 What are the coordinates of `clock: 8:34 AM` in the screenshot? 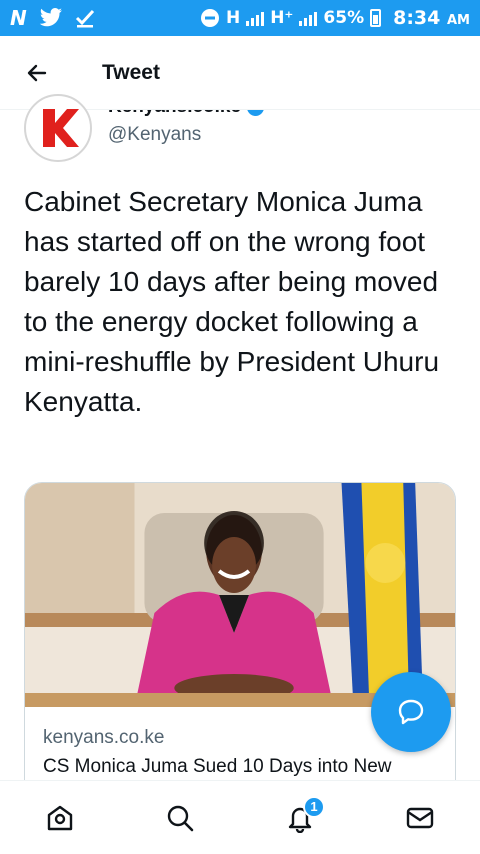 It's located at (431, 18).